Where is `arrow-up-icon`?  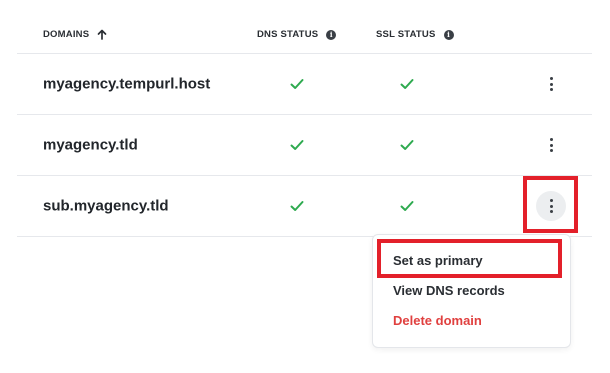 arrow-up-icon is located at coordinates (102, 34).